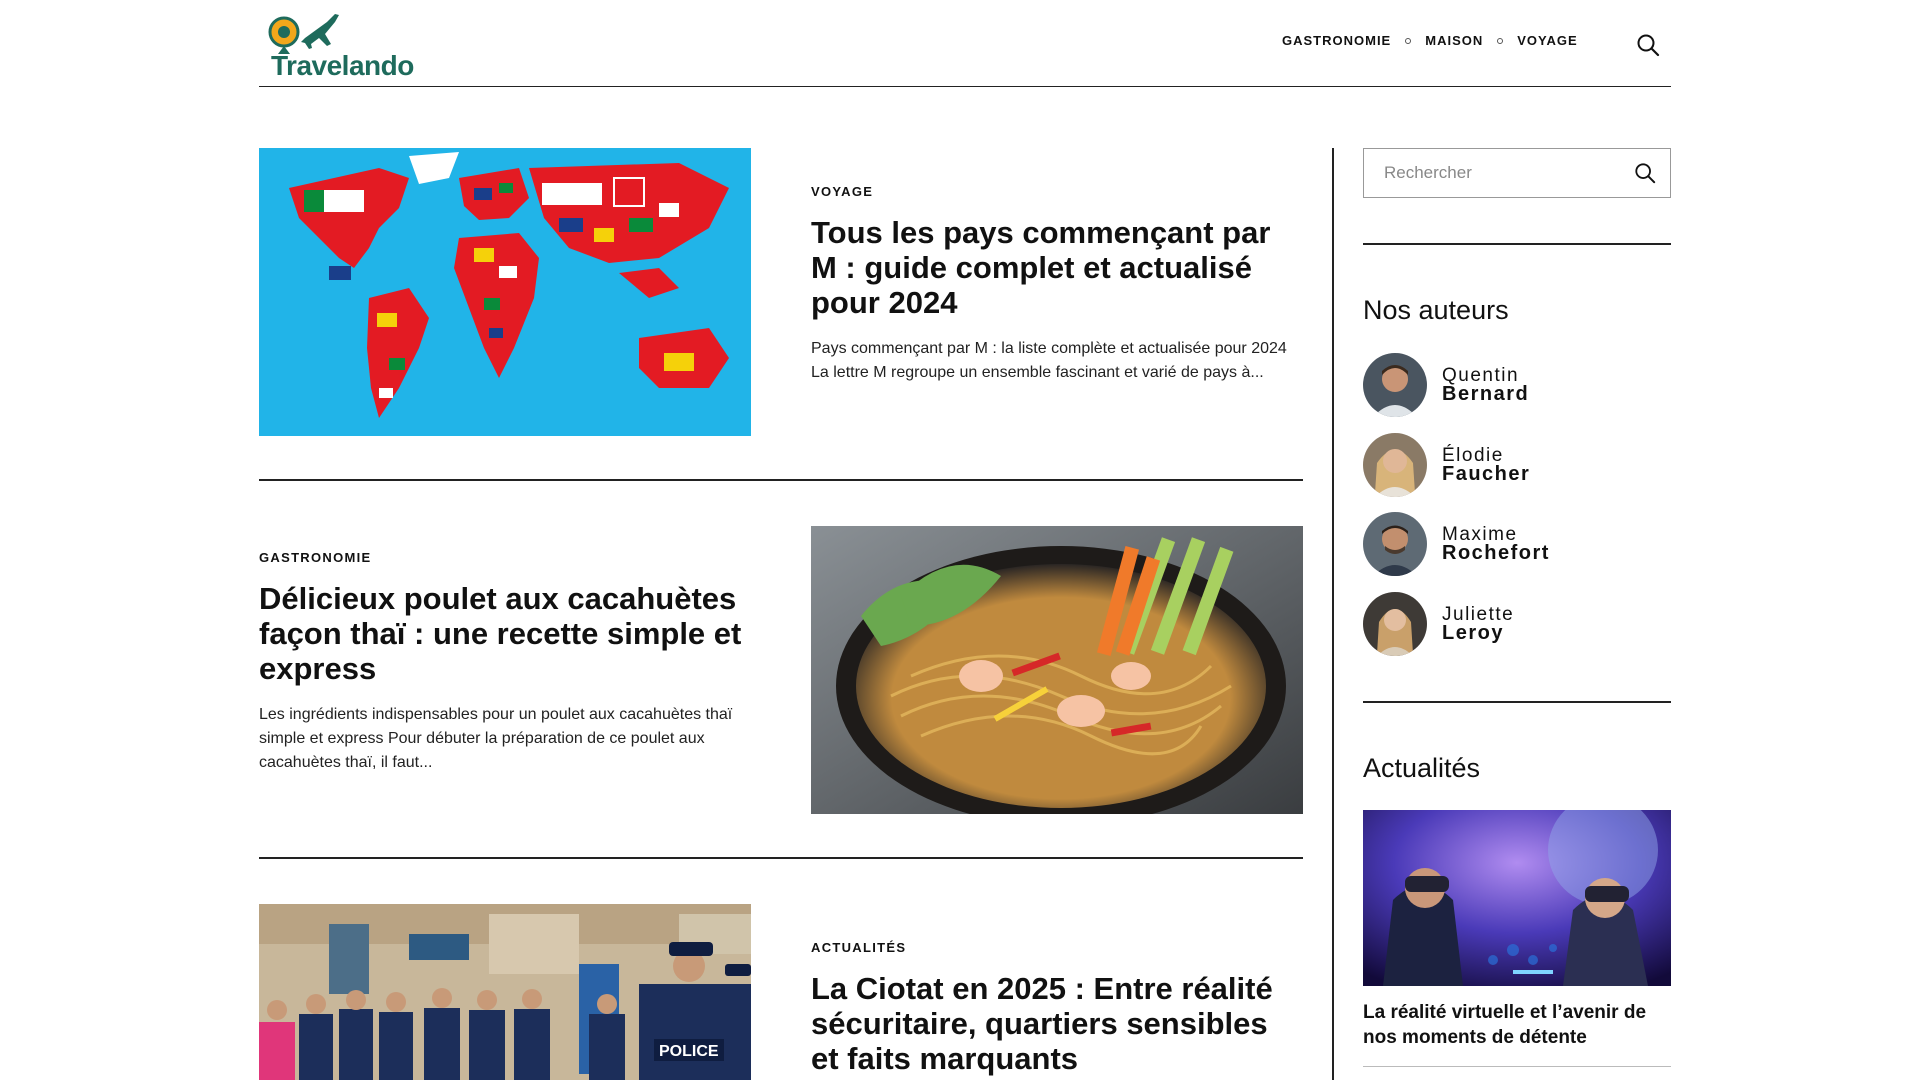  What do you see at coordinates (1436, 310) in the screenshot?
I see `authors-heading: Nos auteurs` at bounding box center [1436, 310].